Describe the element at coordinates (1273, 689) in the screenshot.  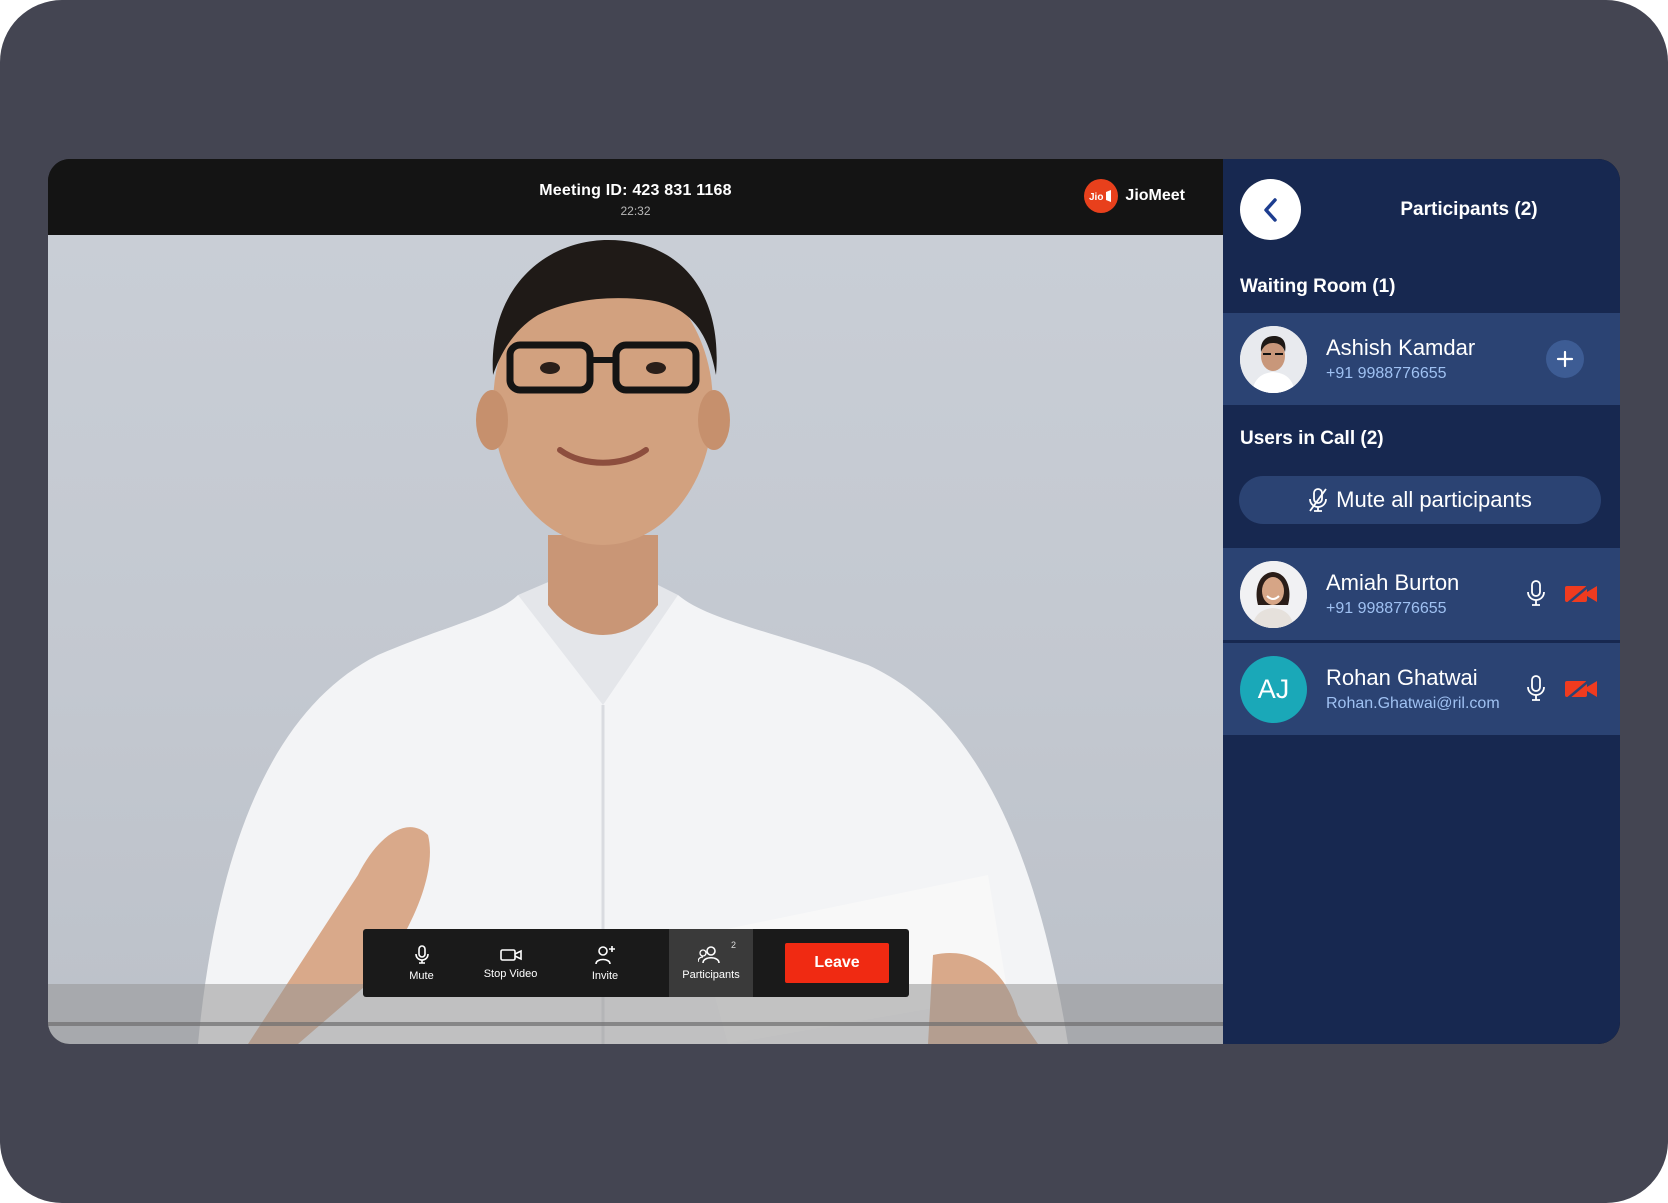
I see `avatar-initials: AJ` at that location.